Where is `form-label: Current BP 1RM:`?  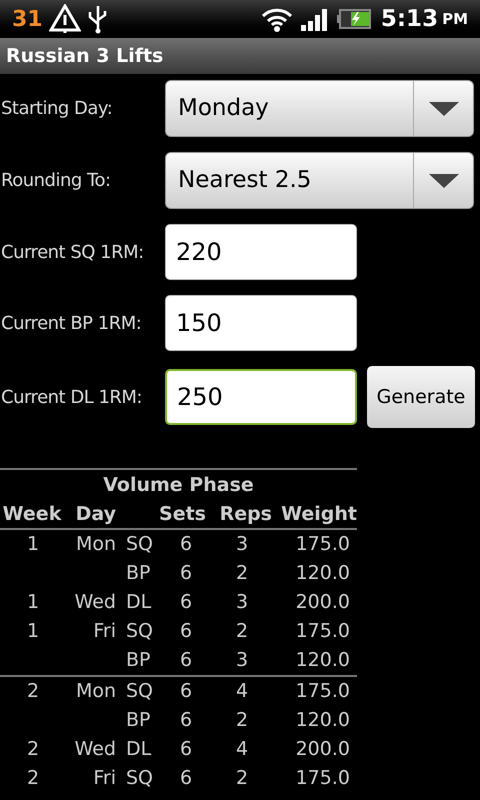
form-label: Current BP 1RM: is located at coordinates (71, 324).